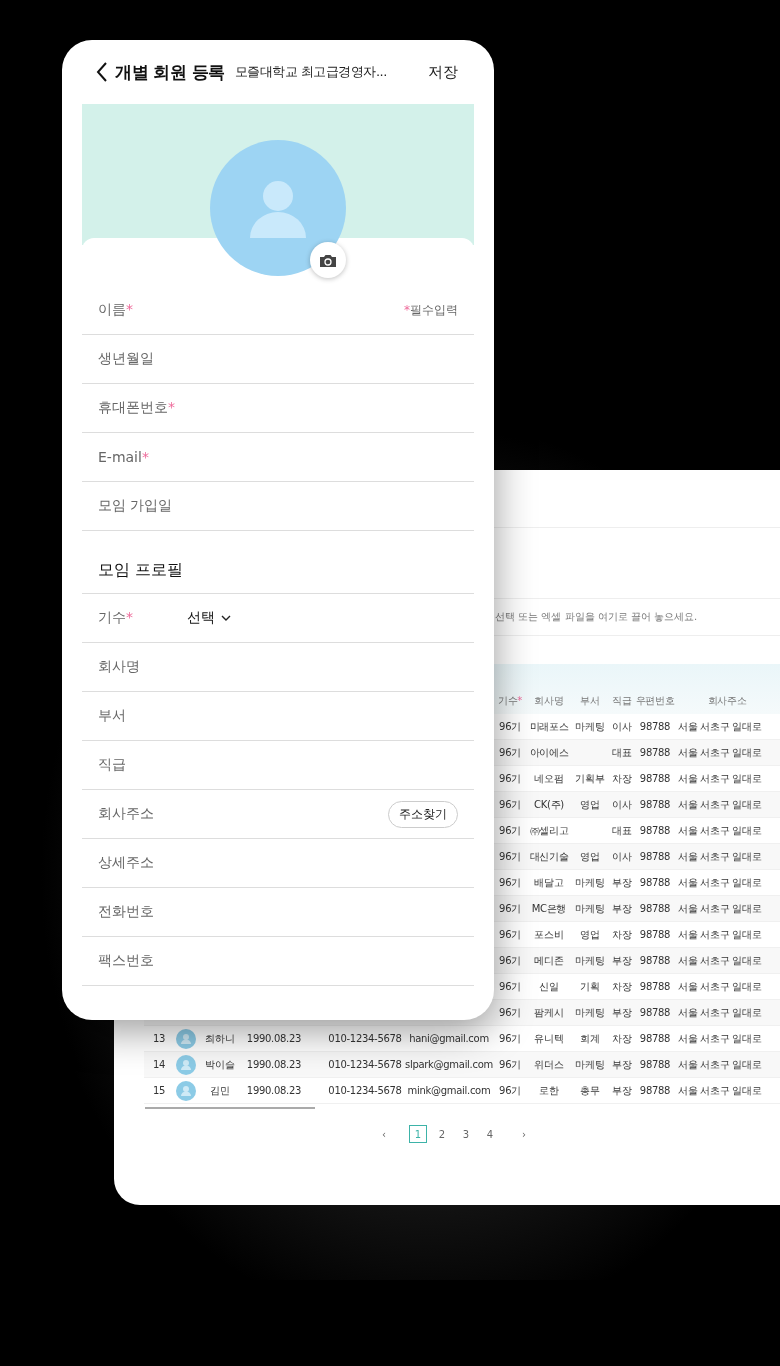  Describe the element at coordinates (622, 701) in the screenshot. I see `column-header: 직급` at that location.